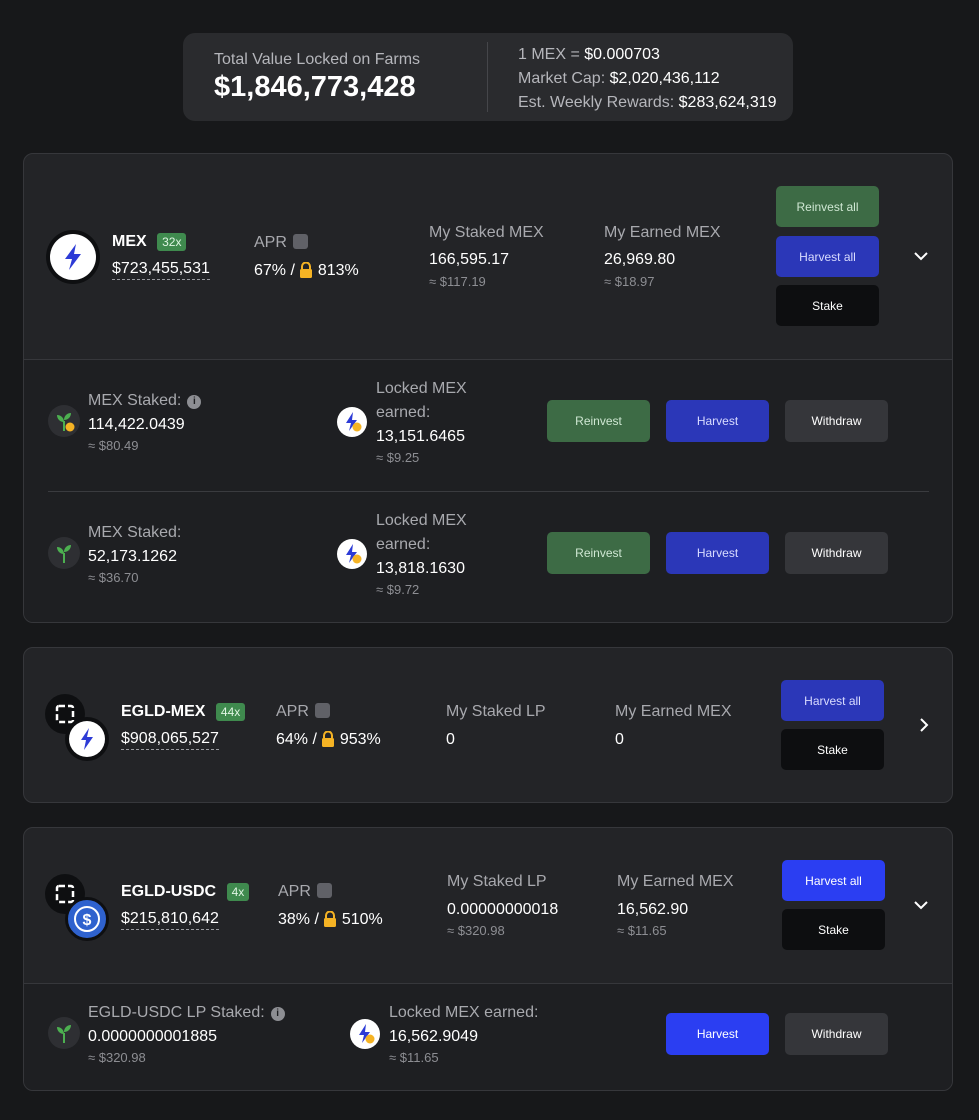  What do you see at coordinates (503, 909) in the screenshot?
I see `my-staked-value: 0.00000000018` at bounding box center [503, 909].